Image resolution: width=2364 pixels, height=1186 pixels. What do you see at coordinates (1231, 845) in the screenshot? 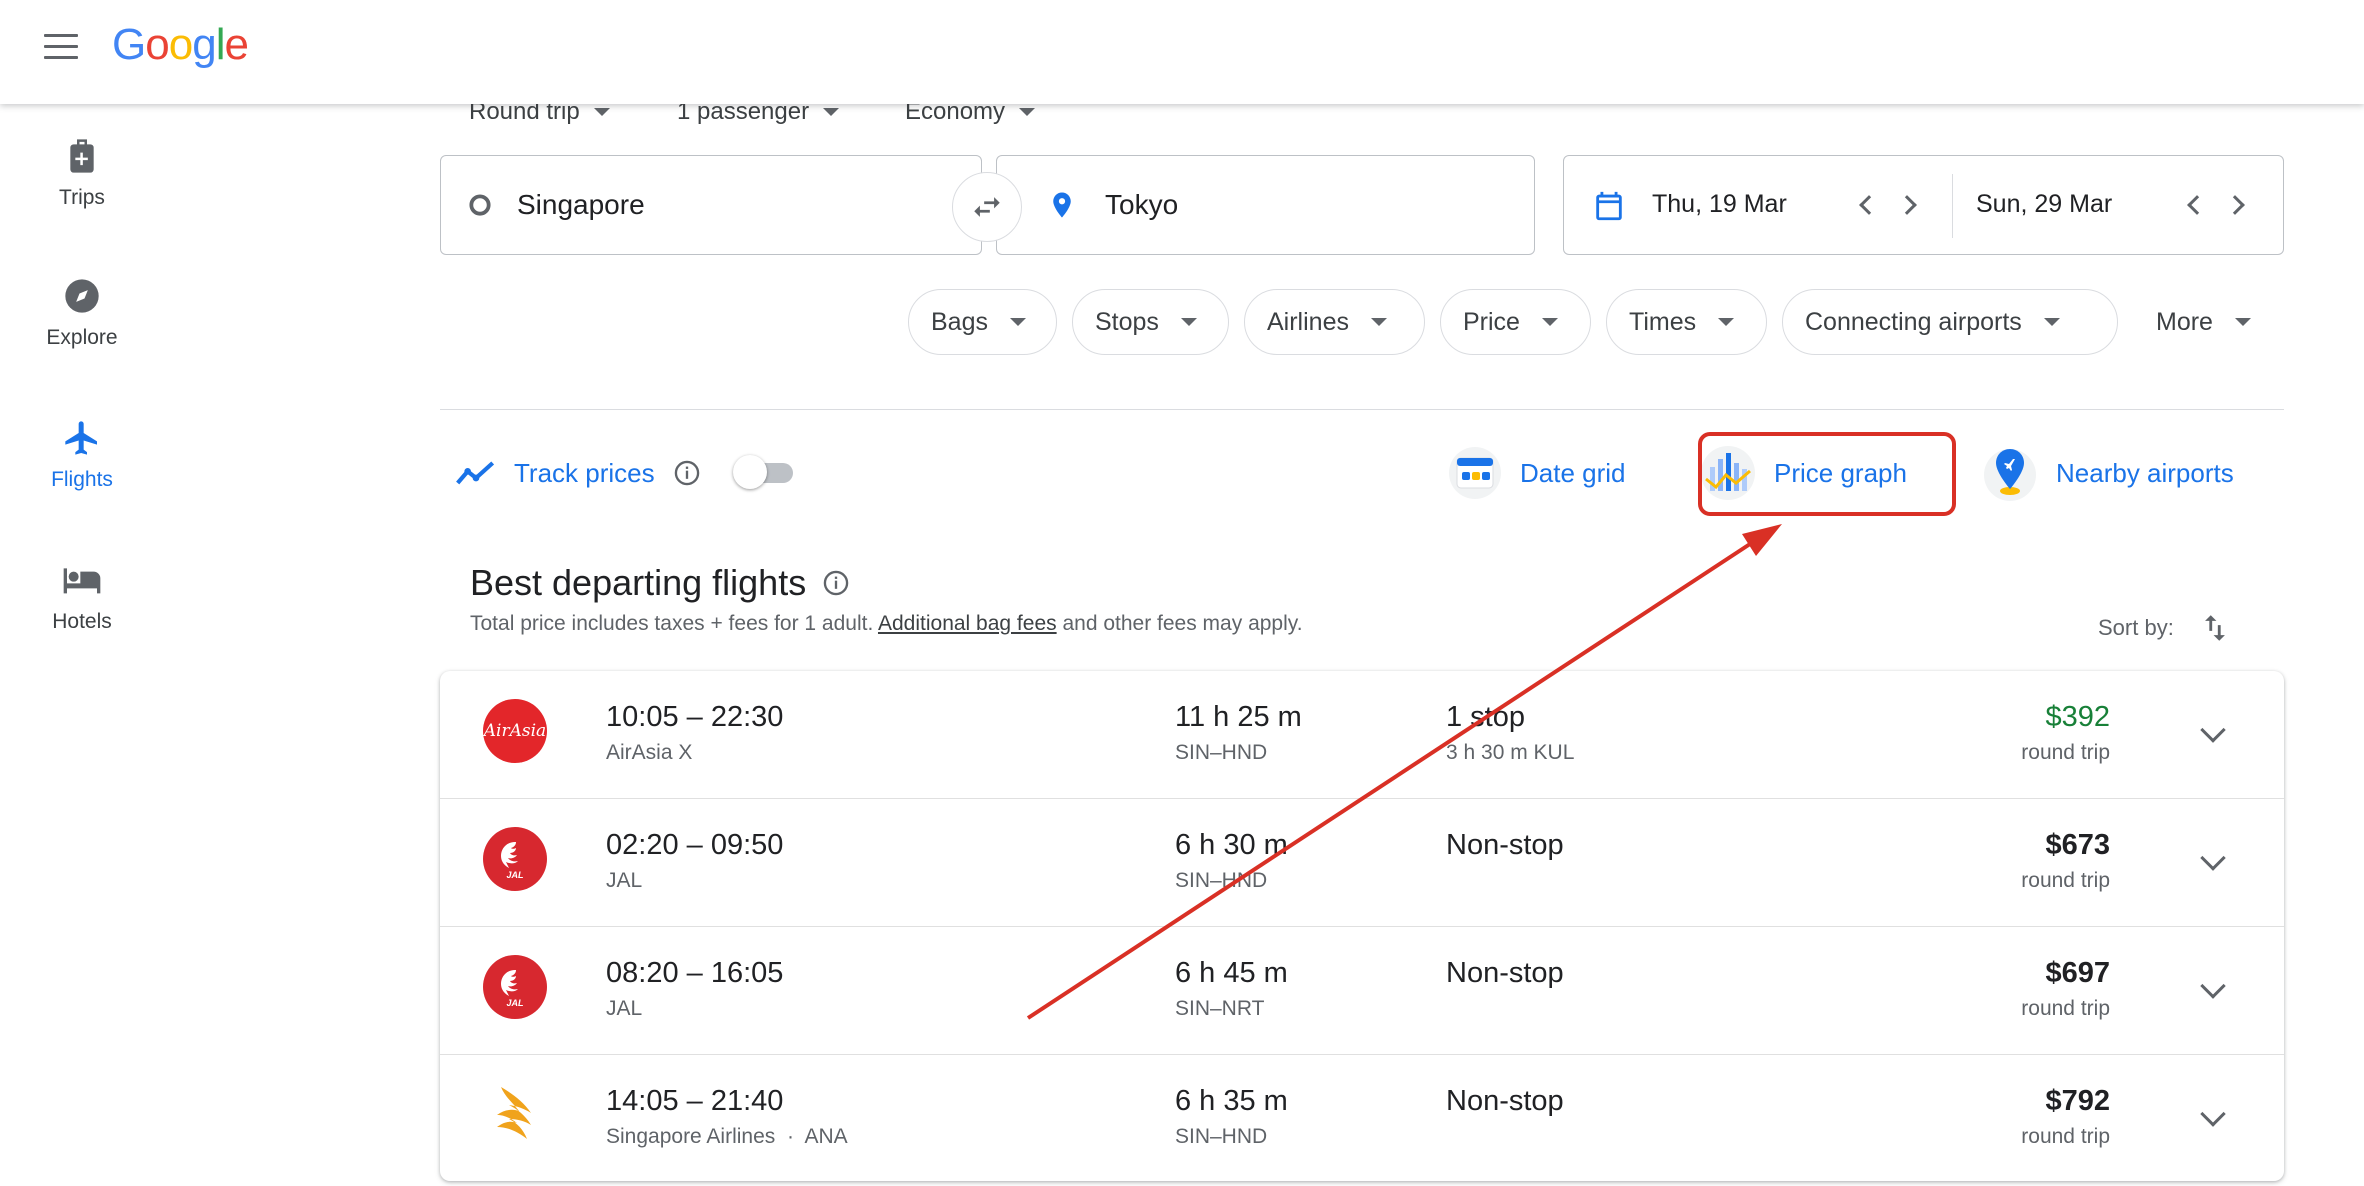
I see `flight-duration: 6 h 30 m` at bounding box center [1231, 845].